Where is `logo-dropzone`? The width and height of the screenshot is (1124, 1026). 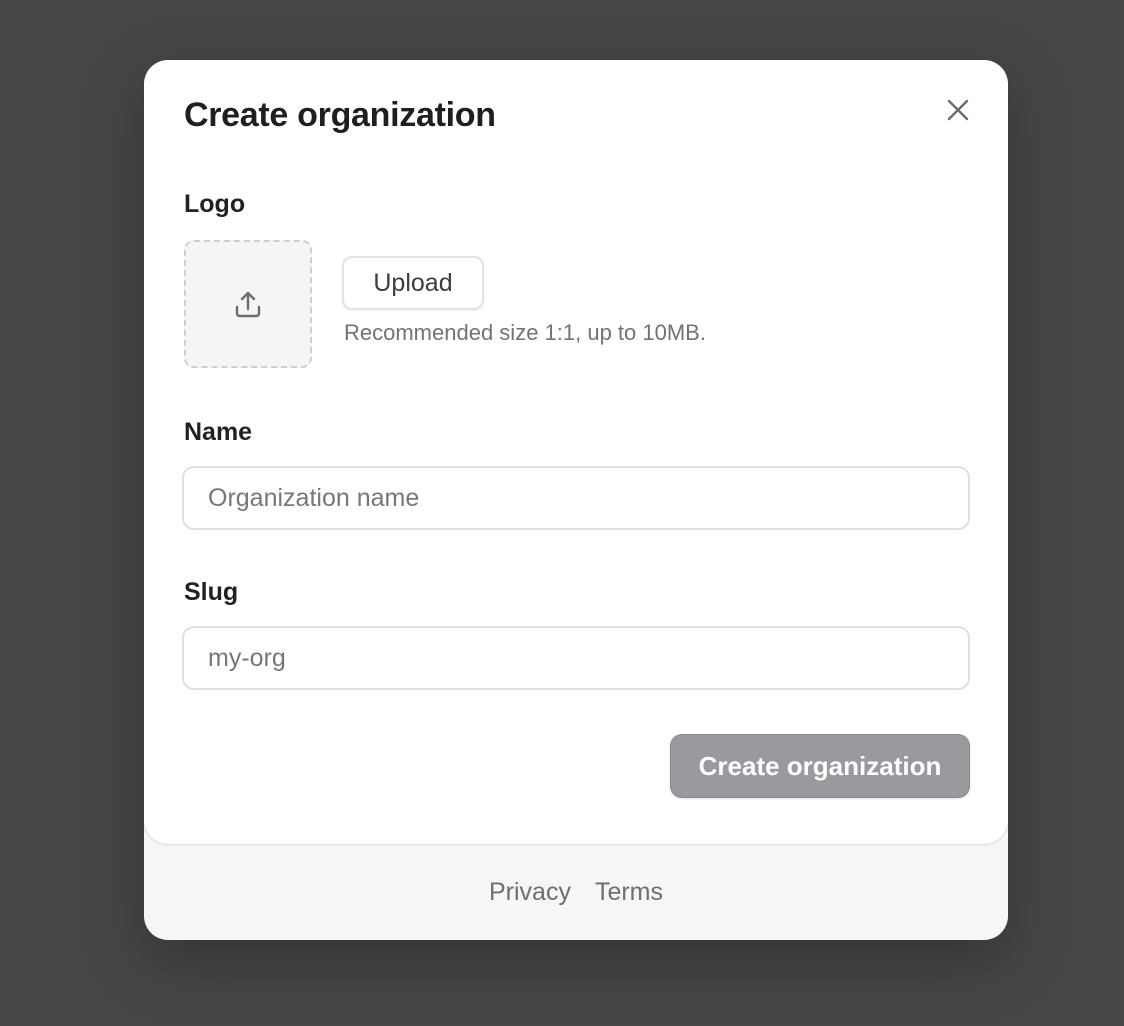
logo-dropzone is located at coordinates (248, 304).